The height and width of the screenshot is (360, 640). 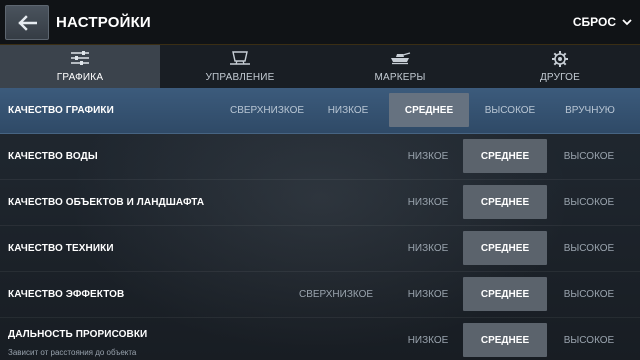 I want to click on reset-button: СБРОС, so click(x=602, y=22).